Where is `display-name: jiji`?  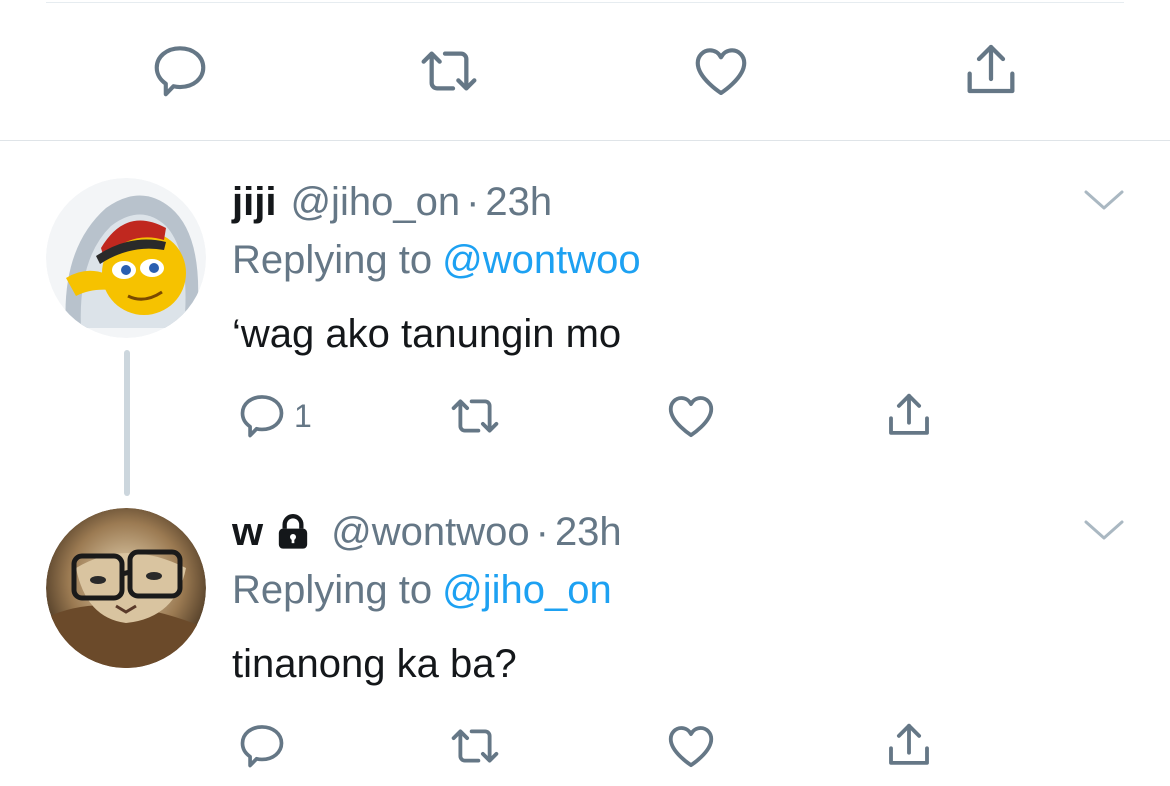
display-name: jiji is located at coordinates (254, 202).